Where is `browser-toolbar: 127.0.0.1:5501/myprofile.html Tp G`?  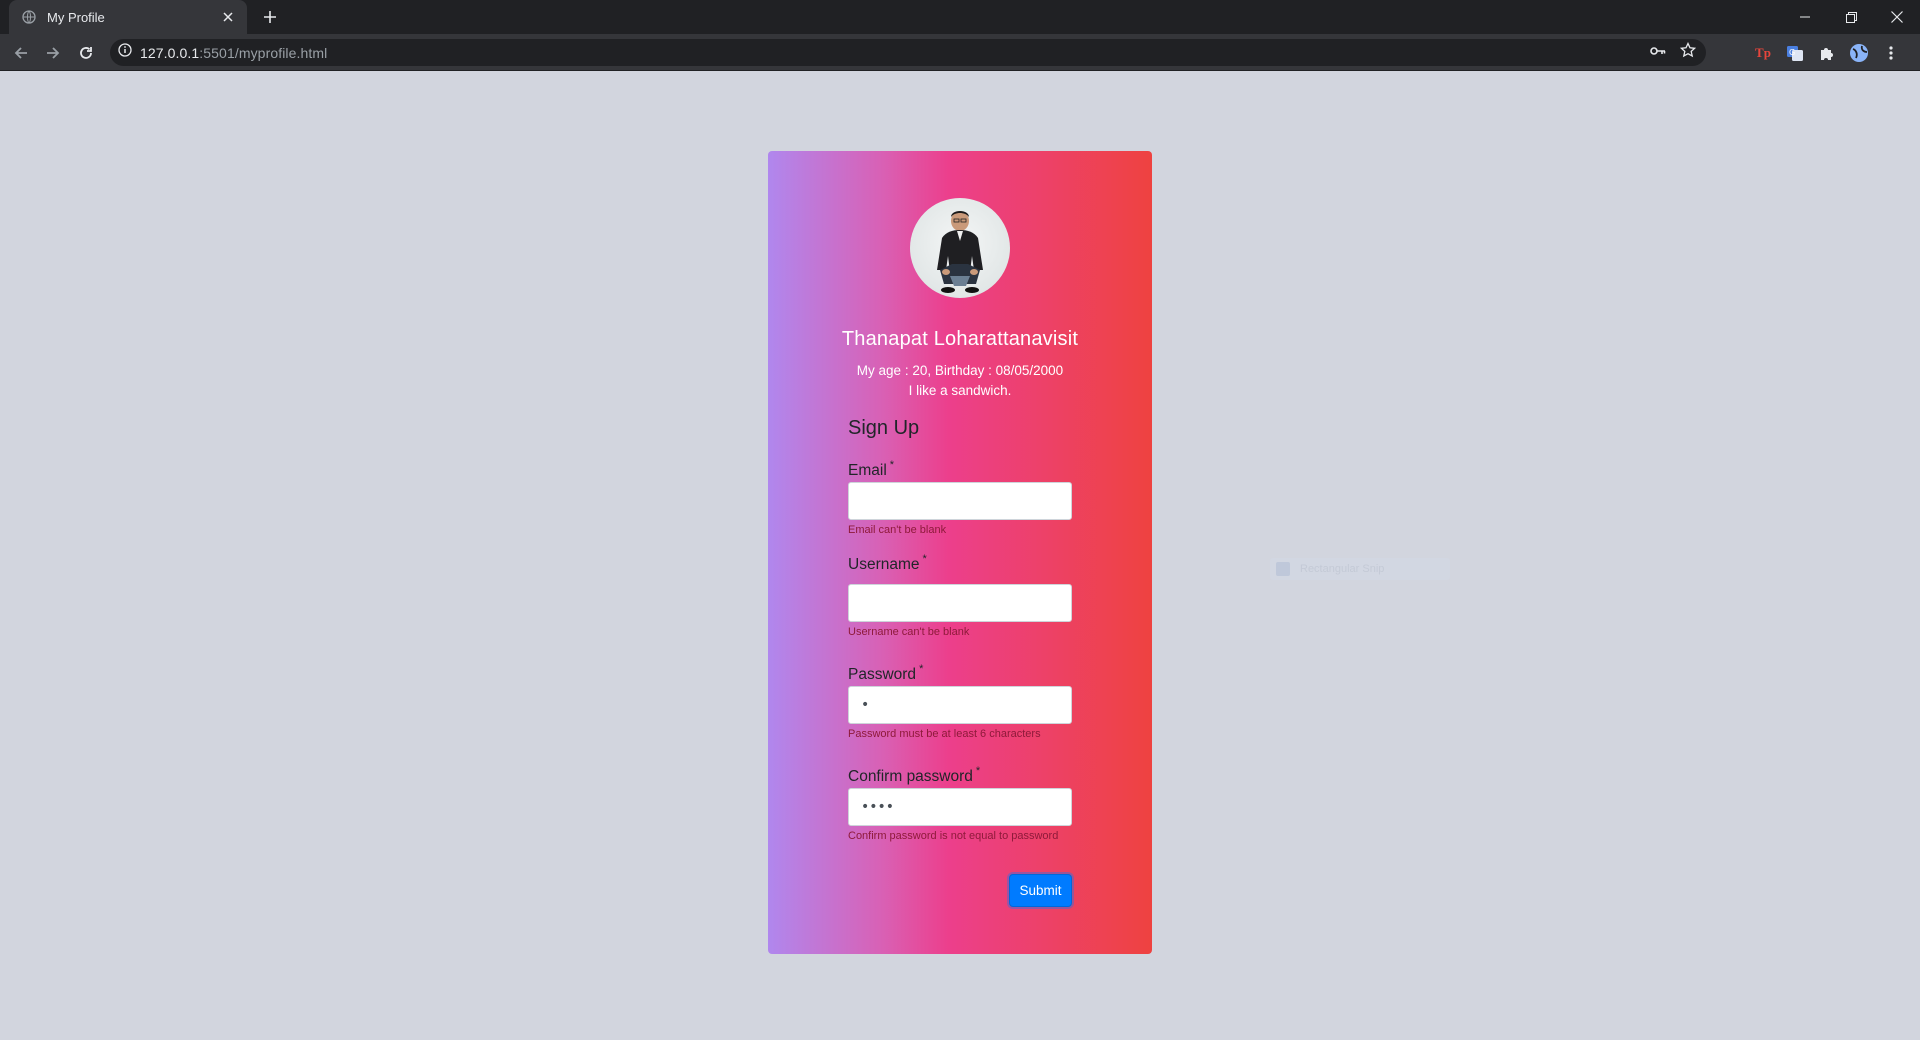
browser-toolbar: 127.0.0.1:5501/myprofile.html Tp G is located at coordinates (960, 52).